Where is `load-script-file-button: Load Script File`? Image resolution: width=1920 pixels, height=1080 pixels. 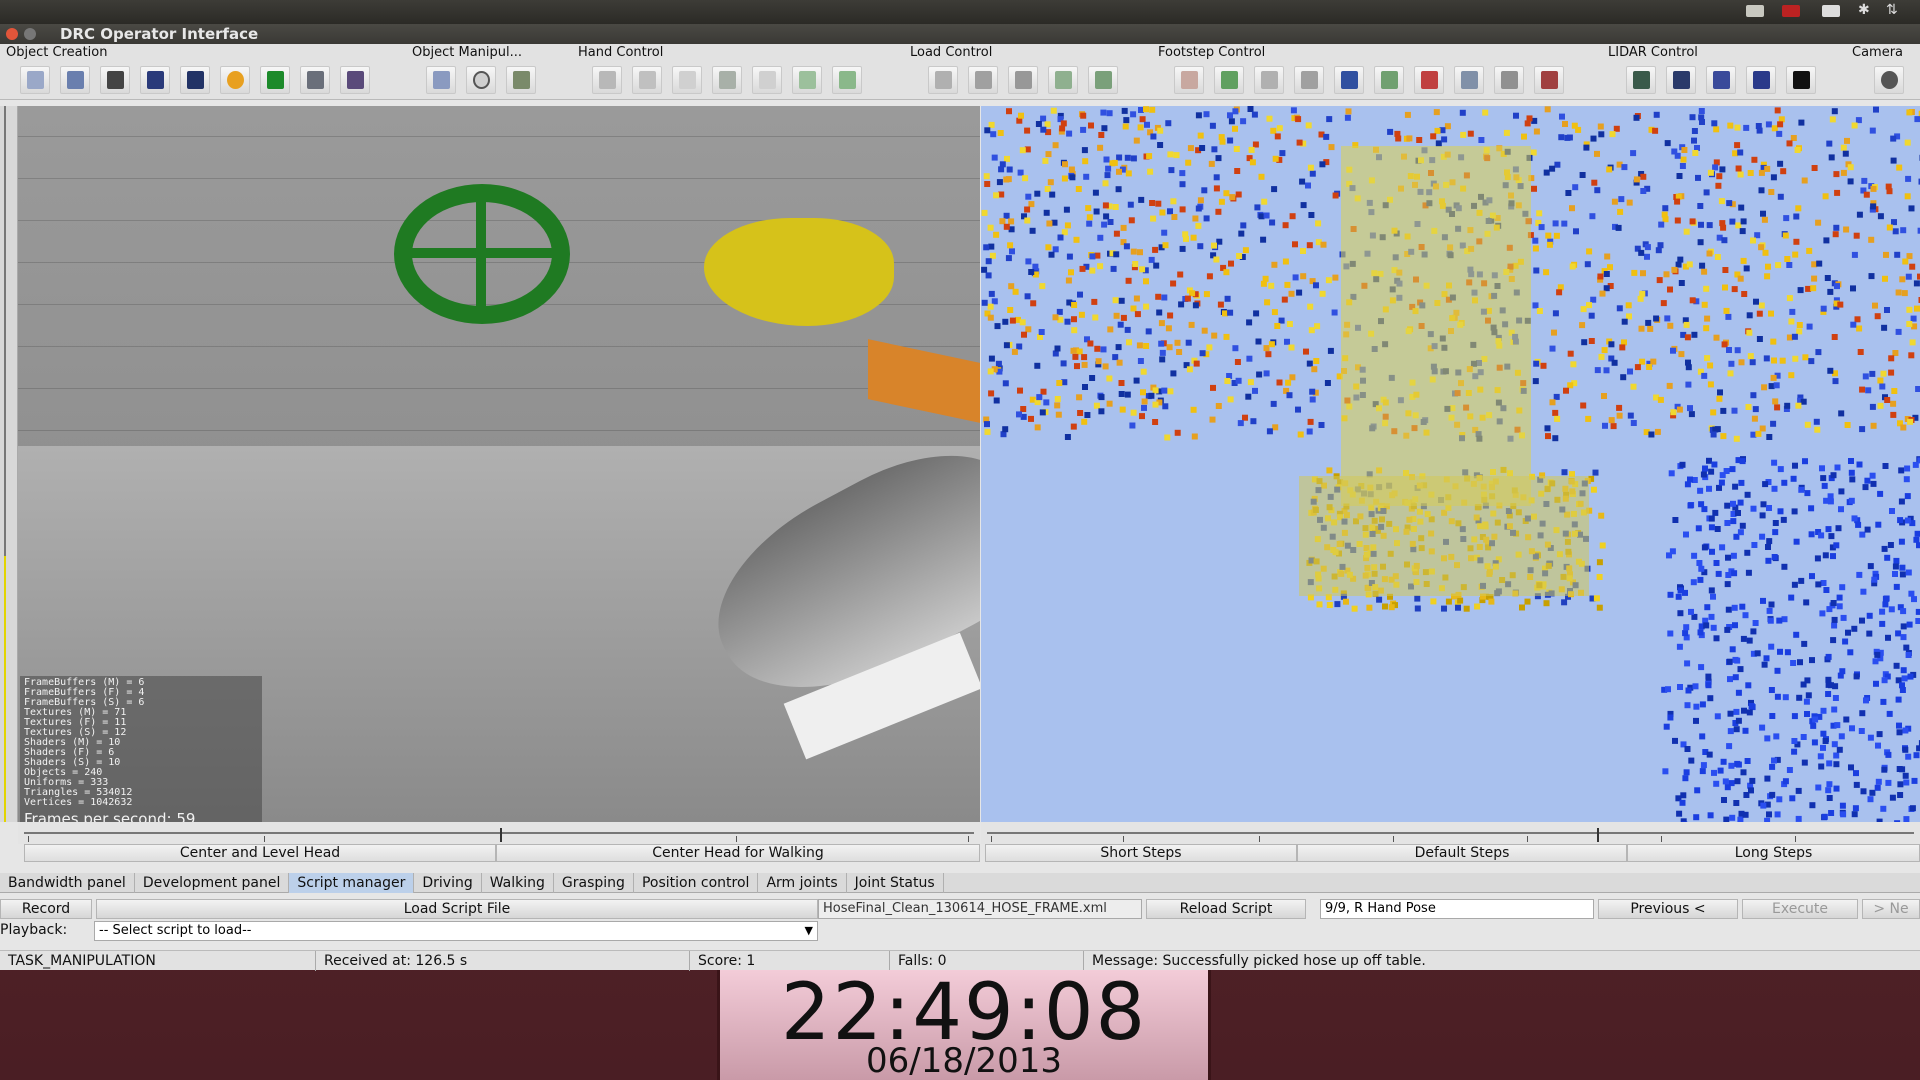 load-script-file-button: Load Script File is located at coordinates (457, 909).